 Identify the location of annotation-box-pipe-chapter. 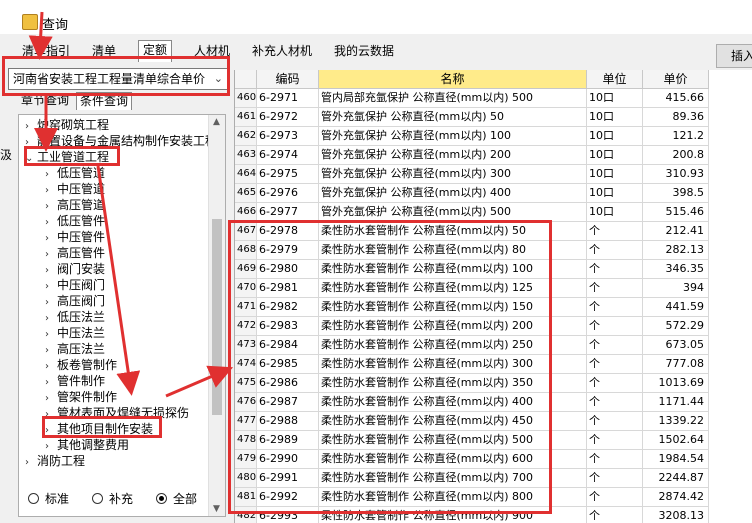
(72, 156).